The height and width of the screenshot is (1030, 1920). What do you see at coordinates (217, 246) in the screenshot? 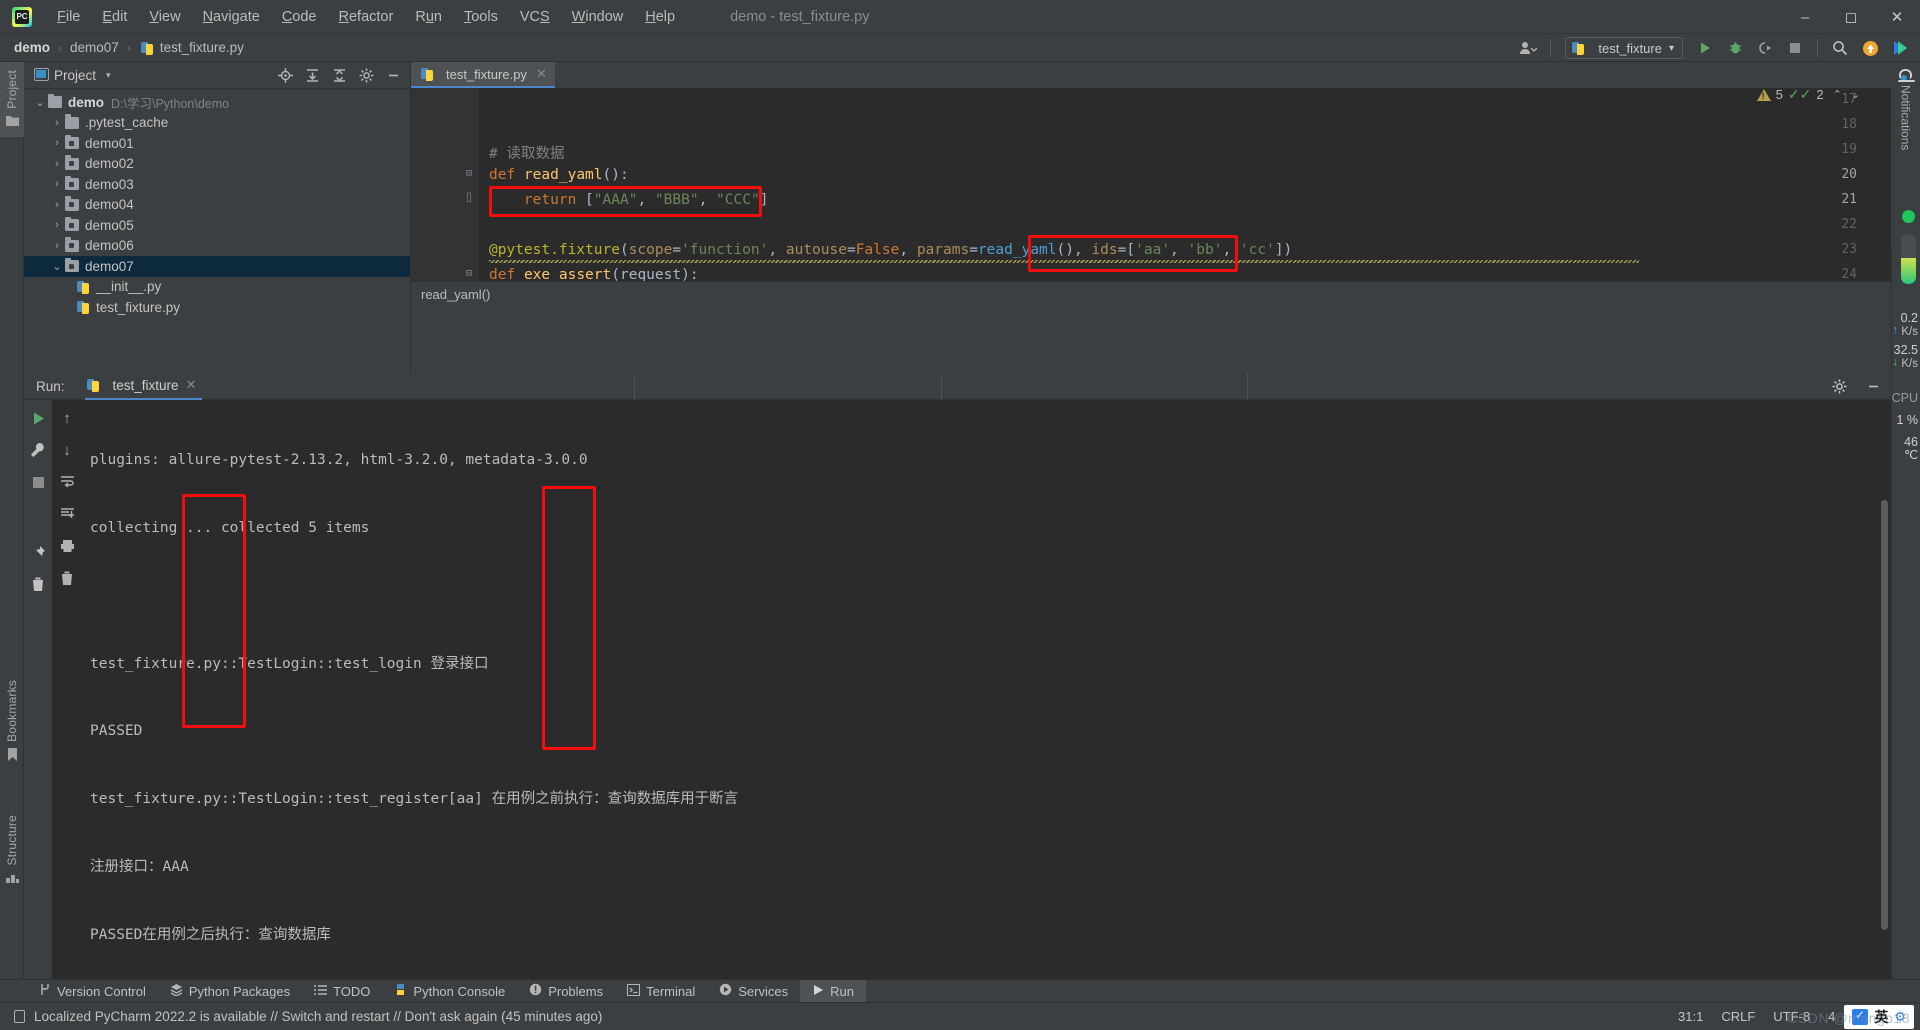
I see `tree-node-demo06: › demo06` at bounding box center [217, 246].